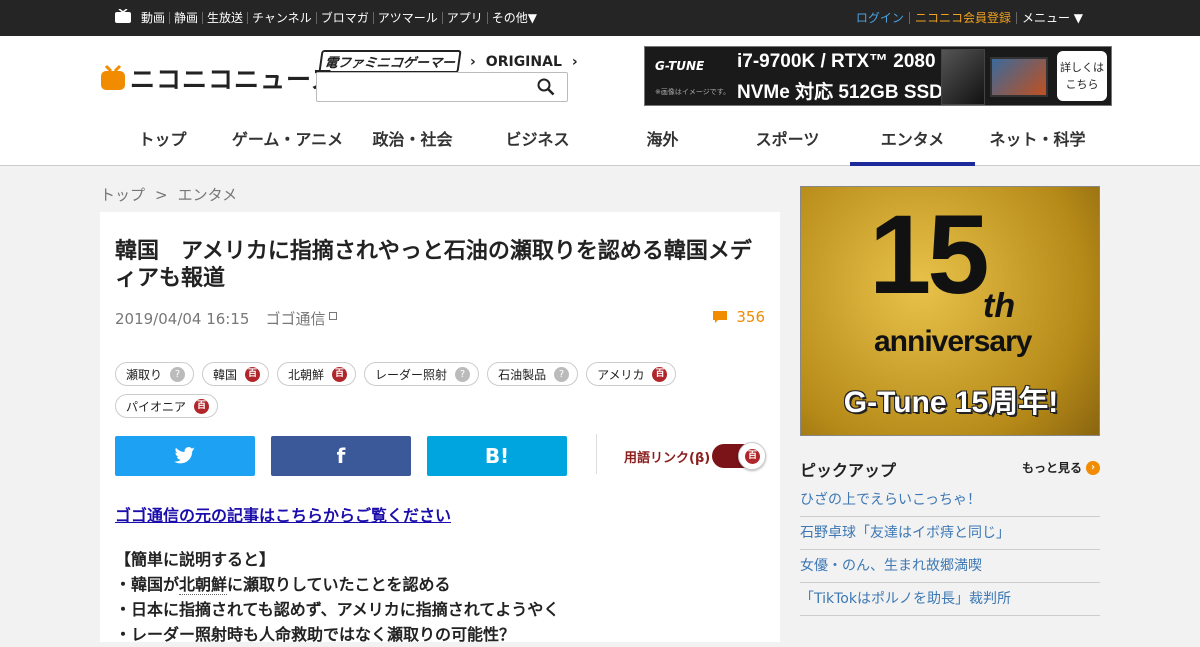 This screenshot has height=647, width=1200. I want to click on sidebar-ad-banner: 15 th anniversary G-Tune 15周年!, so click(950, 311).